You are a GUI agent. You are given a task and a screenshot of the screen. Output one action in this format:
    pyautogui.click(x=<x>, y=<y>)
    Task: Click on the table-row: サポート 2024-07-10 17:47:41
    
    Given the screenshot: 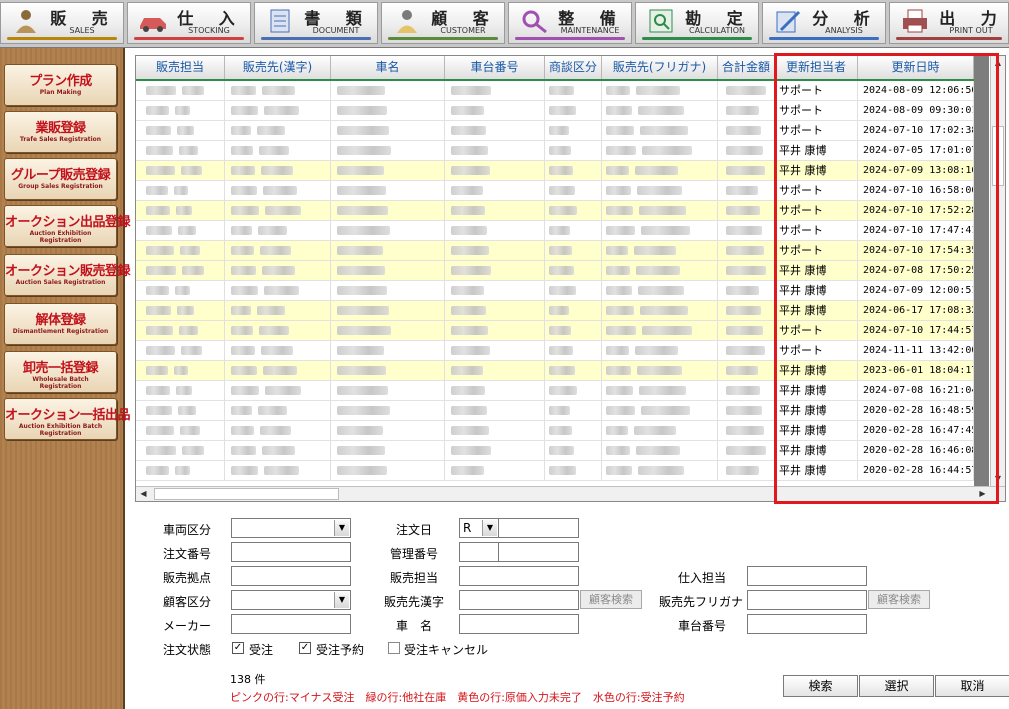 What is the action you would take?
    pyautogui.click(x=555, y=231)
    